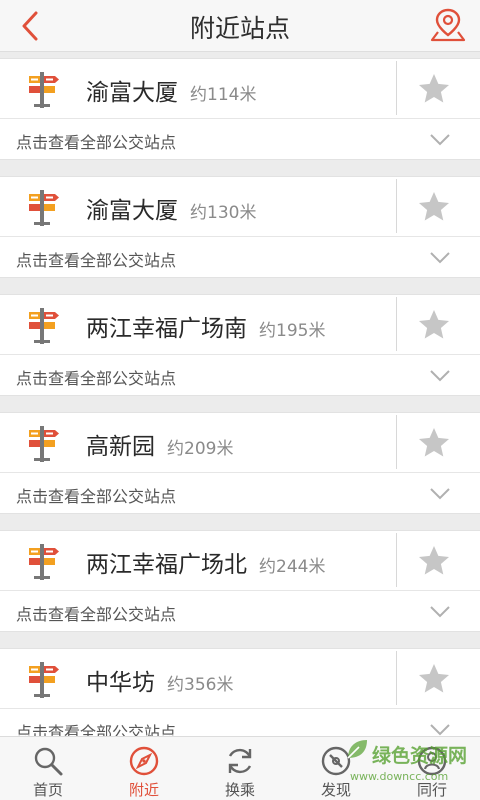 Image resolution: width=480 pixels, height=800 pixels. Describe the element at coordinates (206, 329) in the screenshot. I see `stop-name: 两江幸福广场南 约195米` at that location.